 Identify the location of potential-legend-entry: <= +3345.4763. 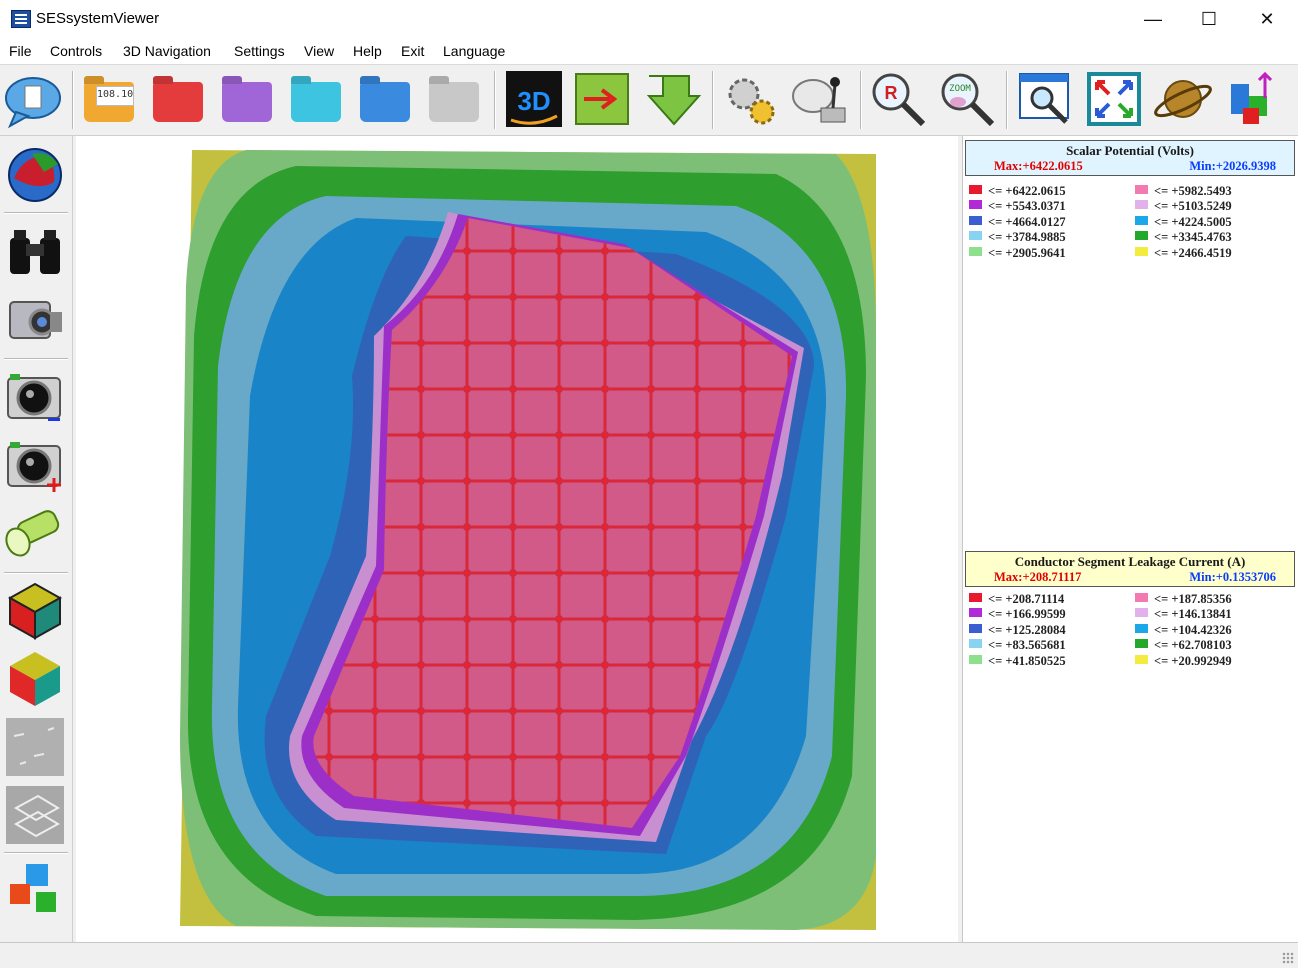
(1183, 237).